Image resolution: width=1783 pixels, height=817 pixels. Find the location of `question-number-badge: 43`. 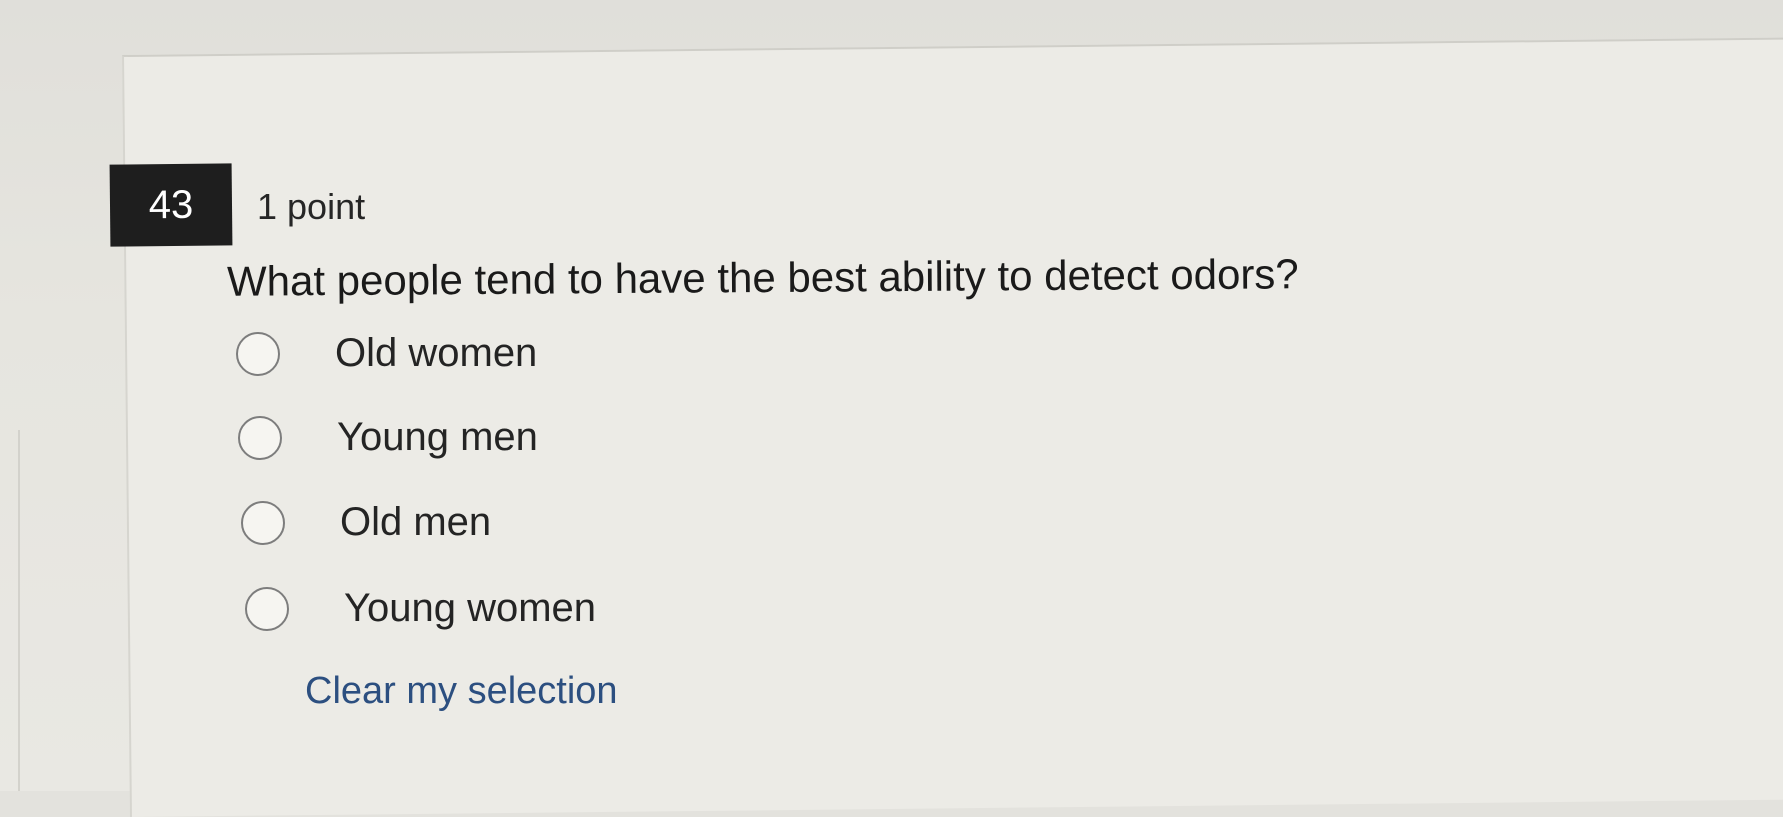

question-number-badge: 43 is located at coordinates (171, 205).